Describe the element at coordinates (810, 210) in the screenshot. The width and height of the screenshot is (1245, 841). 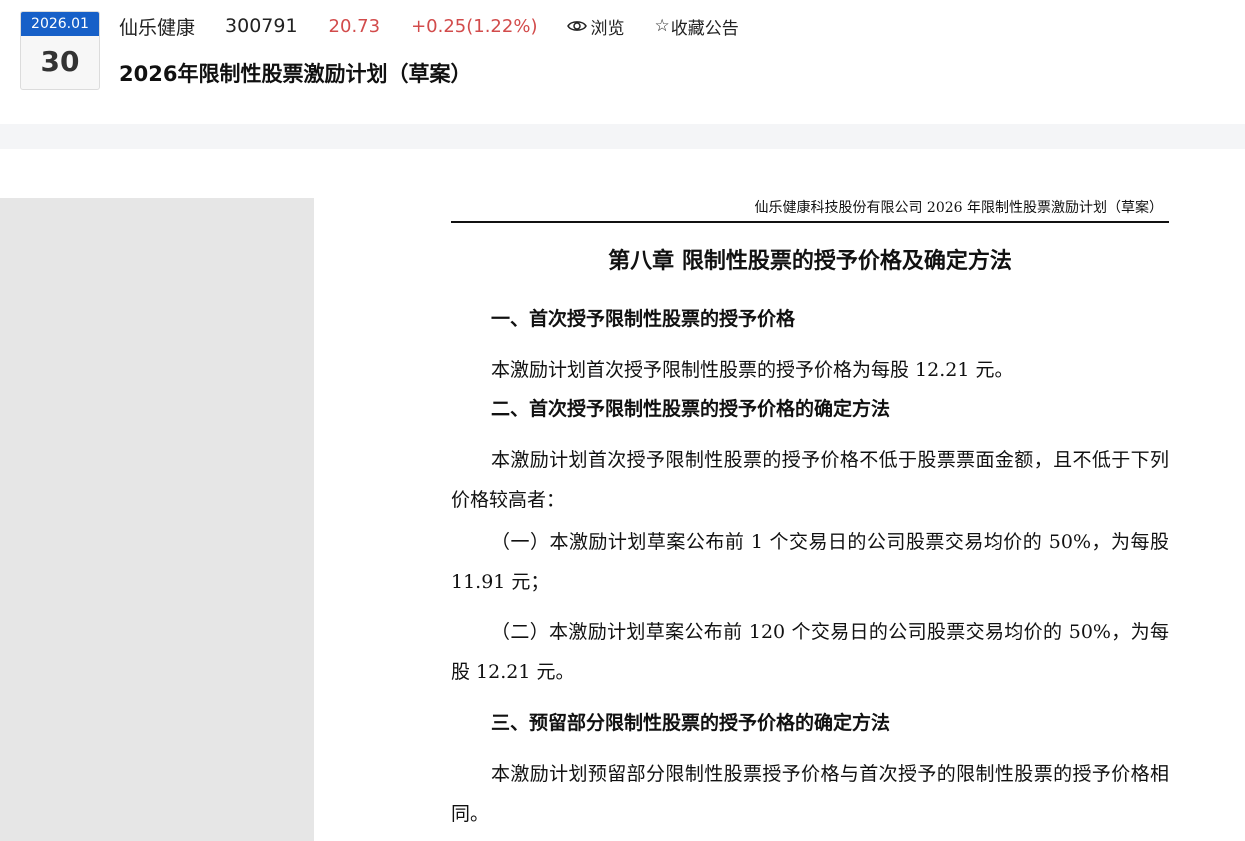
I see `running-header: 仙乐健康科技股份有限公司 2026 年限制性股票激励计划（草案）` at that location.